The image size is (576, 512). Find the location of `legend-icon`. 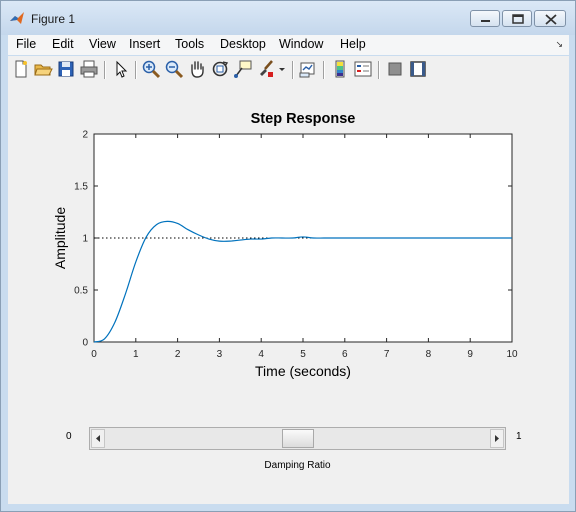

legend-icon is located at coordinates (363, 69).